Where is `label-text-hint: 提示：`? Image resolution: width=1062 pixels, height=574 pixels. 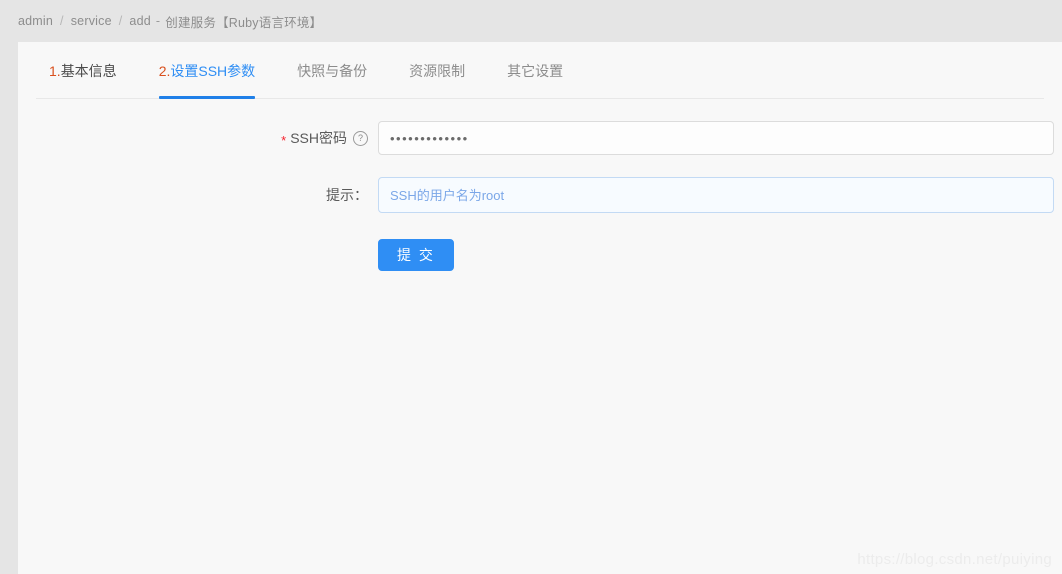
label-text-hint: 提示： is located at coordinates (347, 195).